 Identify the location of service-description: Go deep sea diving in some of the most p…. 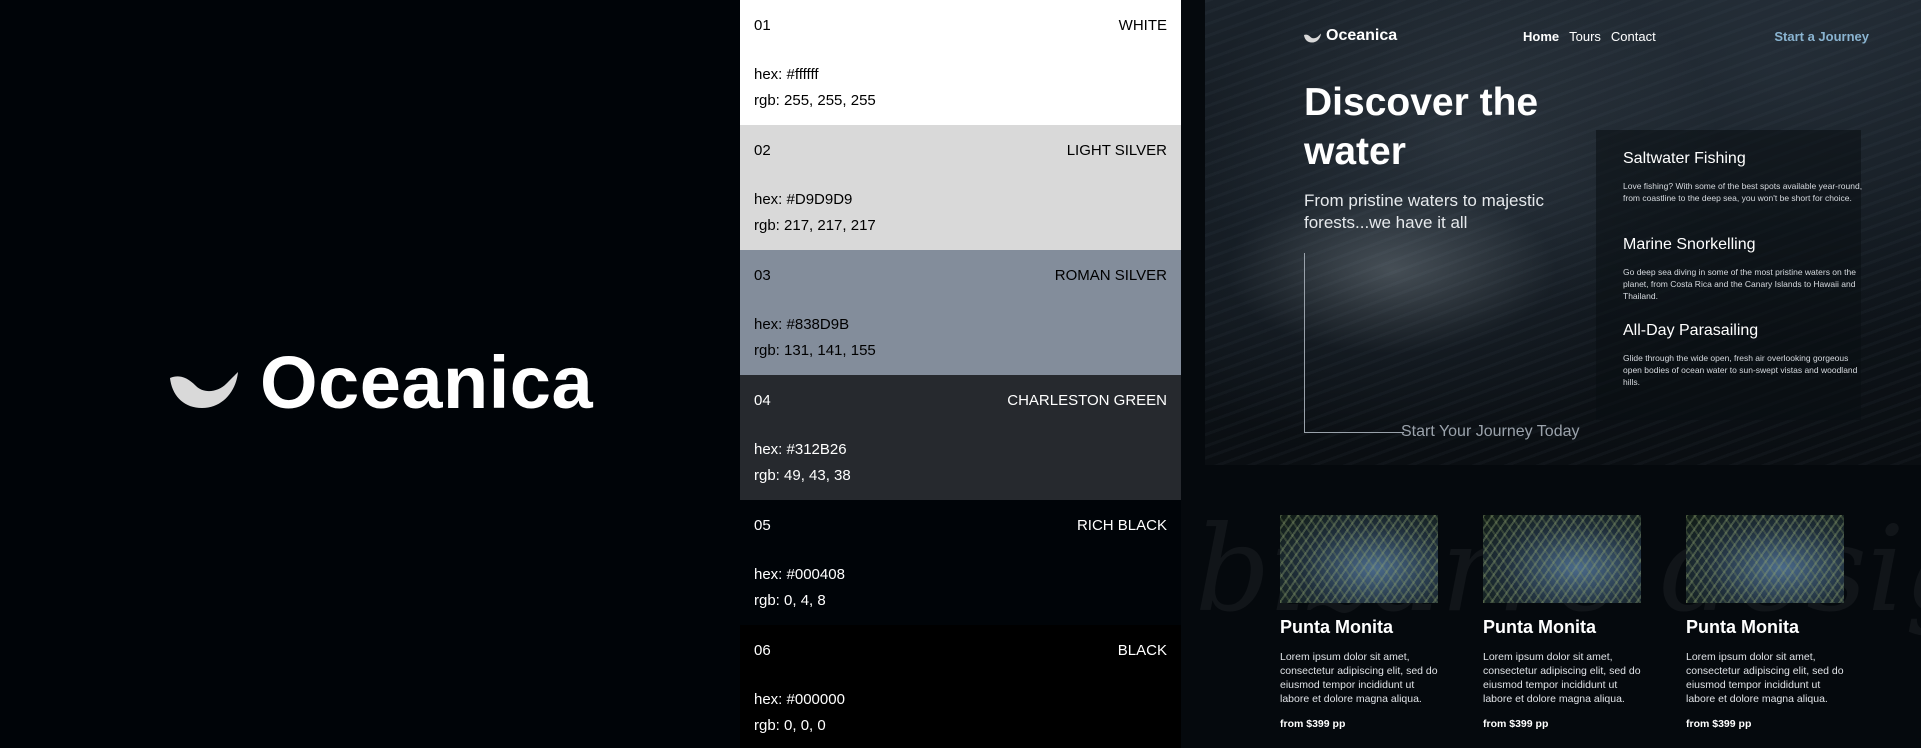
(1739, 284).